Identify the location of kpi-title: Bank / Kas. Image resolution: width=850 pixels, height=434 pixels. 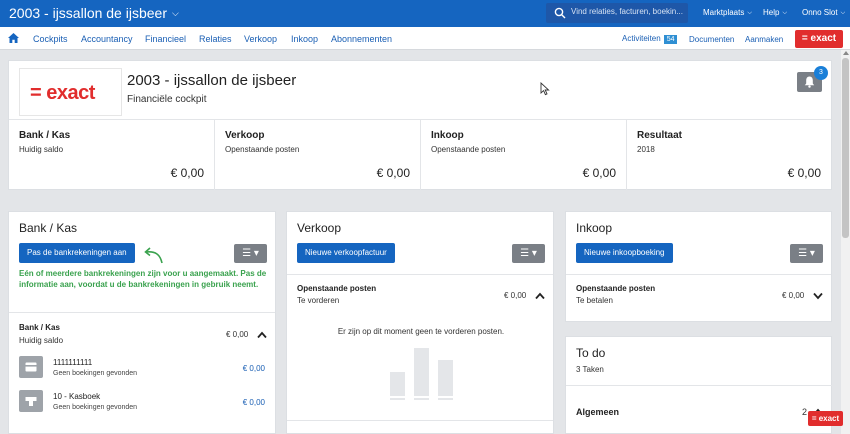
(45, 135).